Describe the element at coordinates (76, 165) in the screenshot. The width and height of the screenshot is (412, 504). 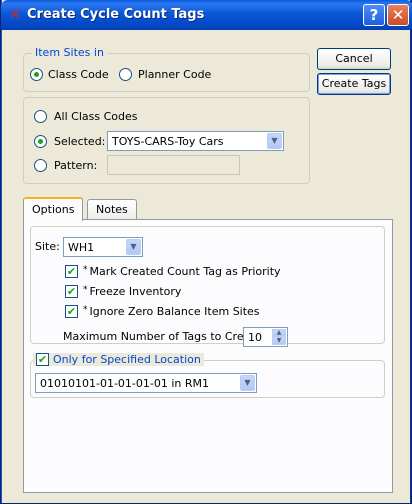
I see `pattern-label: Pattern:` at that location.